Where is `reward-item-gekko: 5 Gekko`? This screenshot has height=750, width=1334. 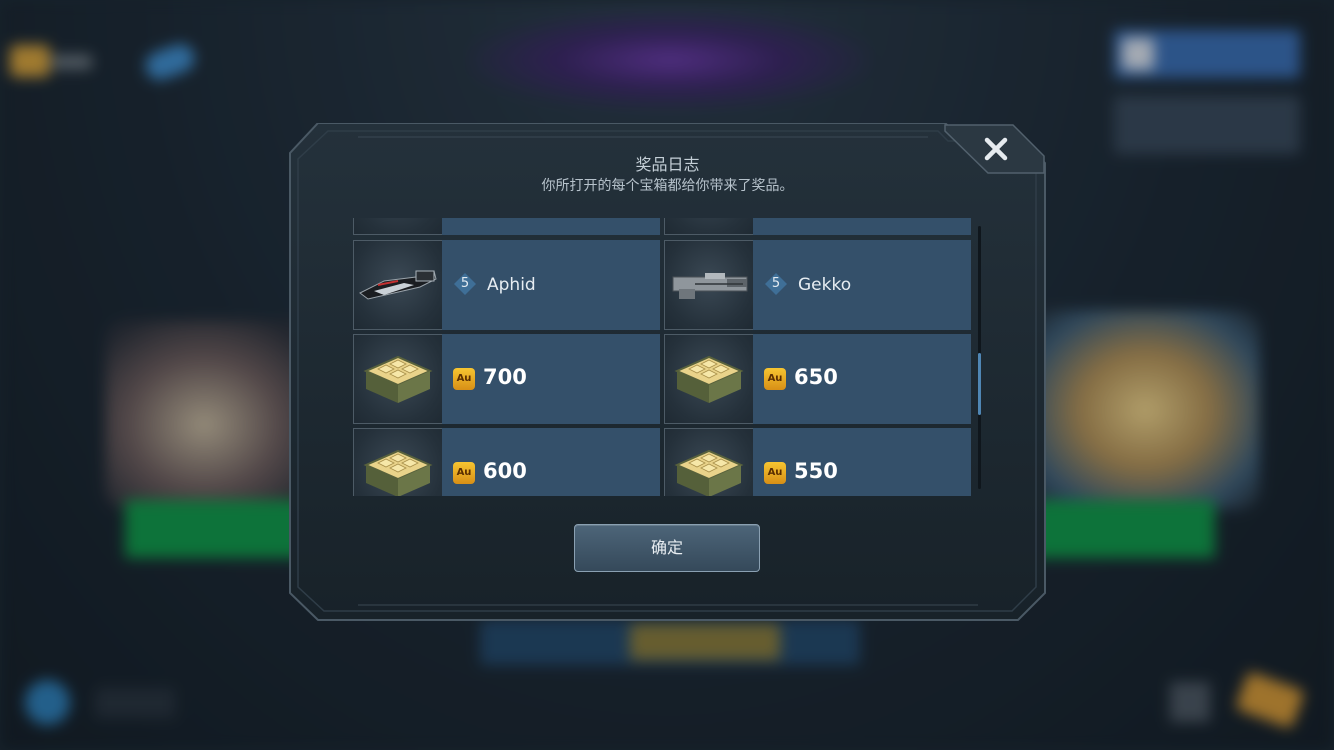
reward-item-gekko: 5 Gekko is located at coordinates (817, 285).